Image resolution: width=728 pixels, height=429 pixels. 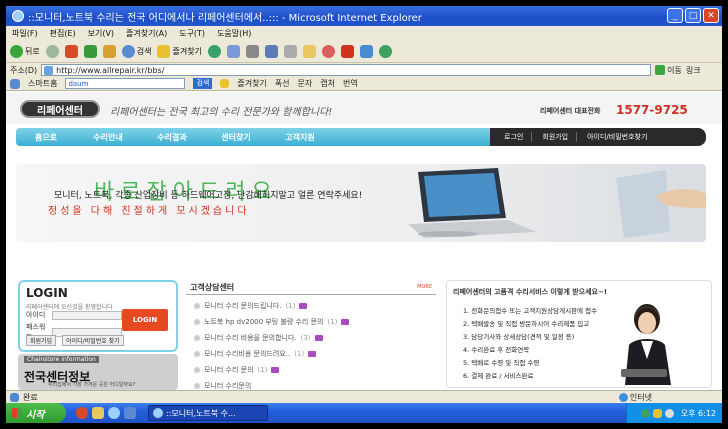 What do you see at coordinates (271, 384) in the screenshot?
I see `list-item: 모니터 수리문의` at bounding box center [271, 384].